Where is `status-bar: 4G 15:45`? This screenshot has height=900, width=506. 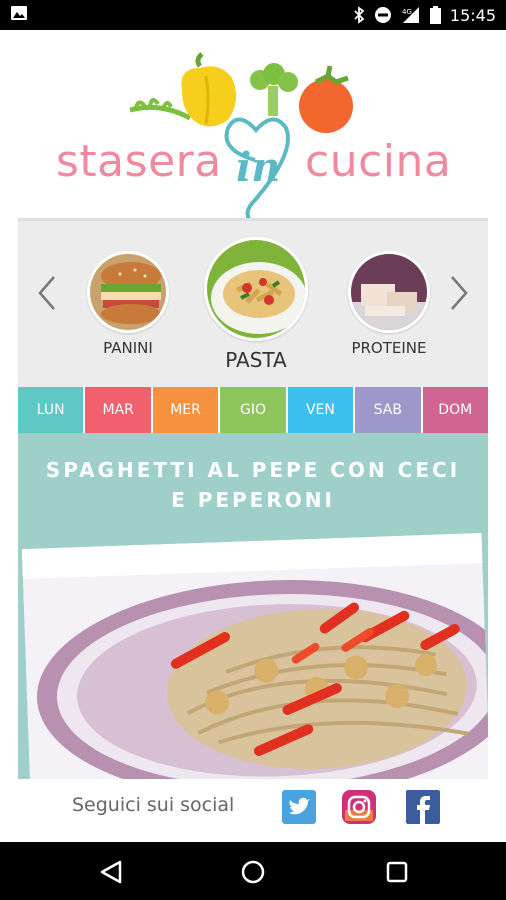 status-bar: 4G 15:45 is located at coordinates (253, 15).